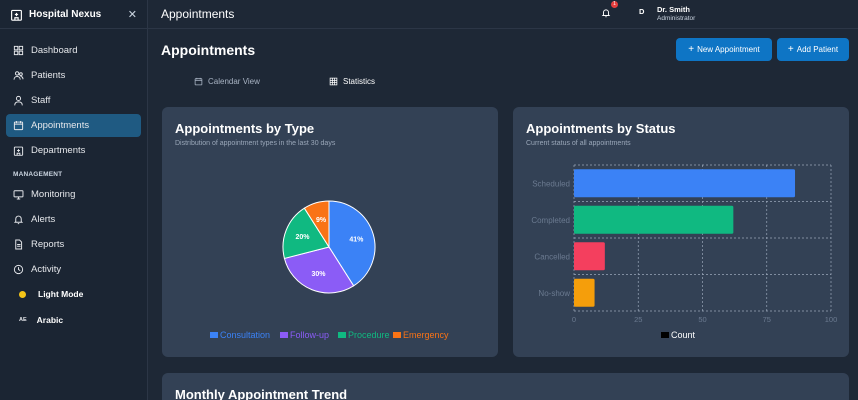 This screenshot has width=858, height=400. What do you see at coordinates (16, 15) in the screenshot?
I see `hospital-icon` at bounding box center [16, 15].